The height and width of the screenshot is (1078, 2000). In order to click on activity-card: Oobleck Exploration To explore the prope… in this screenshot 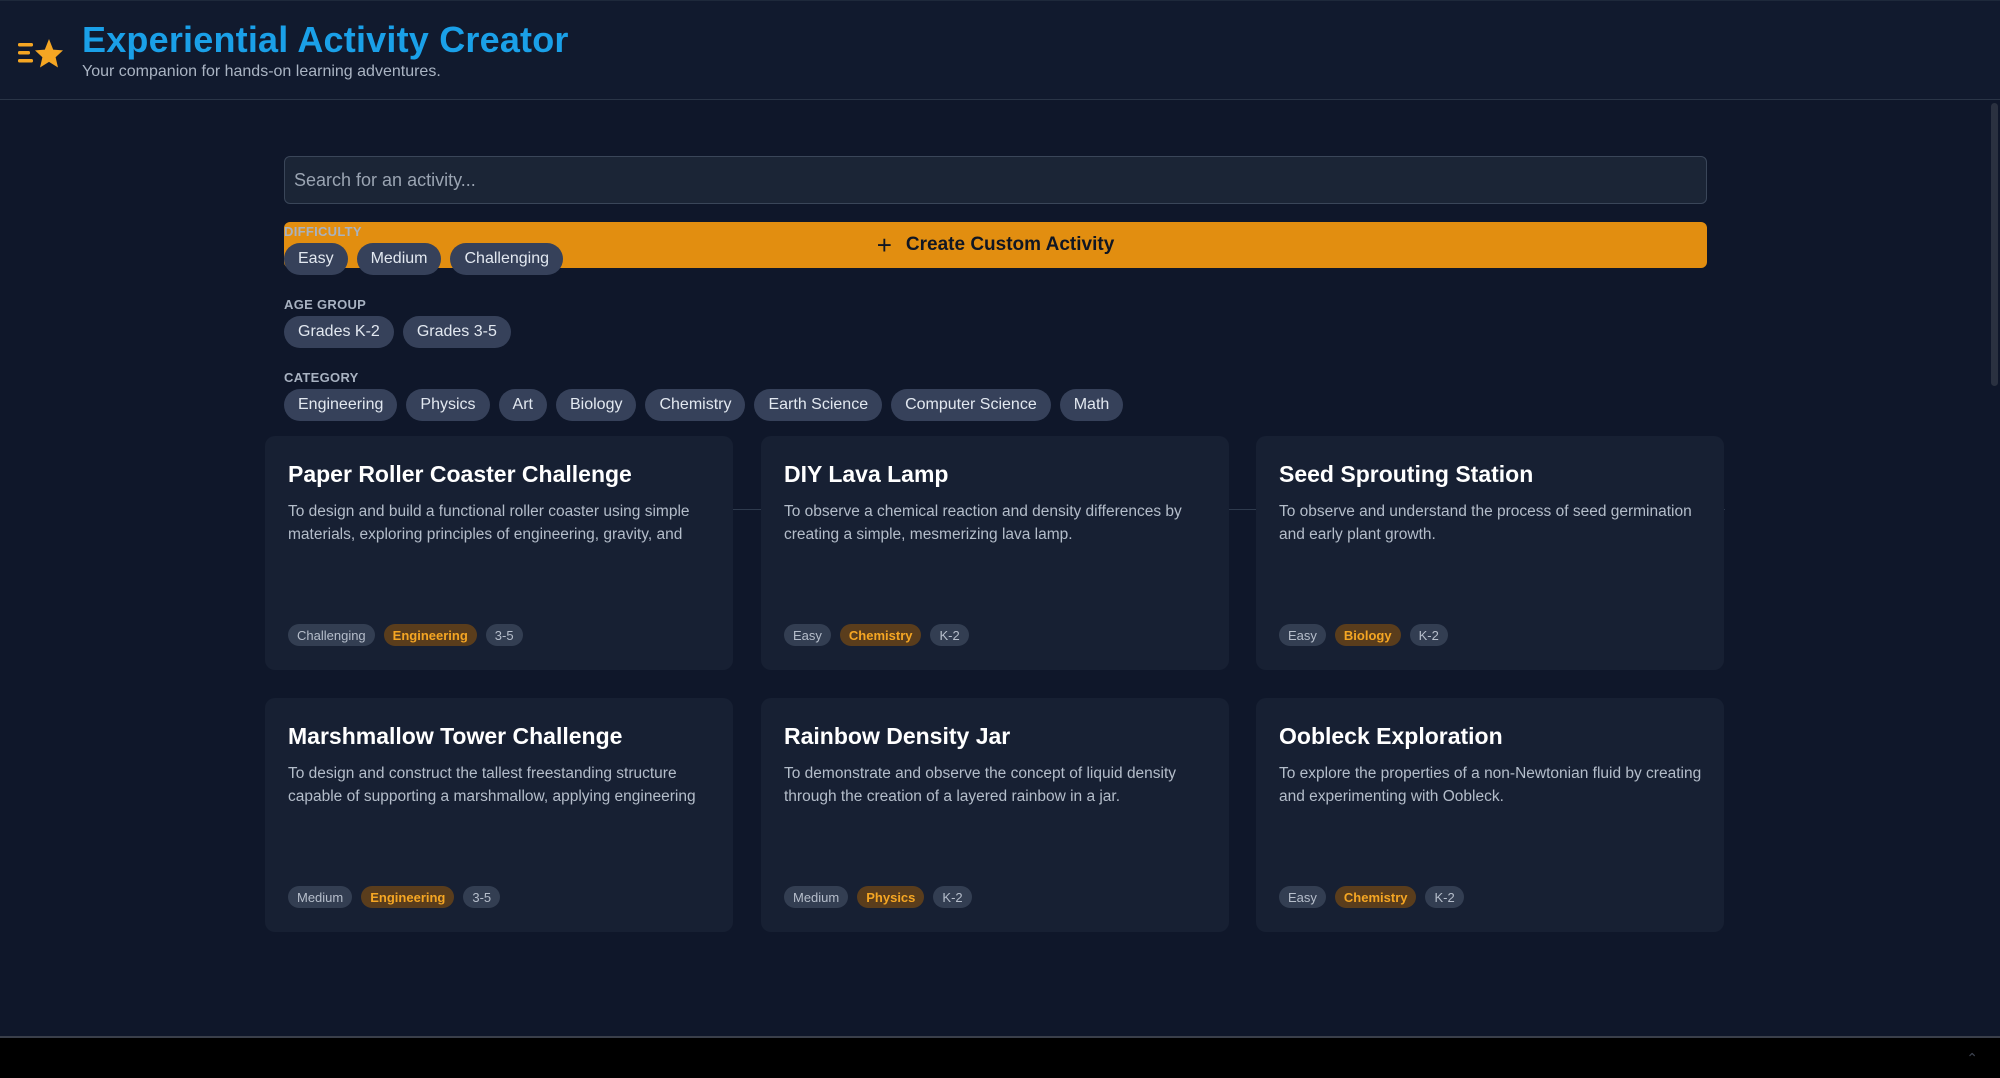, I will do `click(1490, 815)`.